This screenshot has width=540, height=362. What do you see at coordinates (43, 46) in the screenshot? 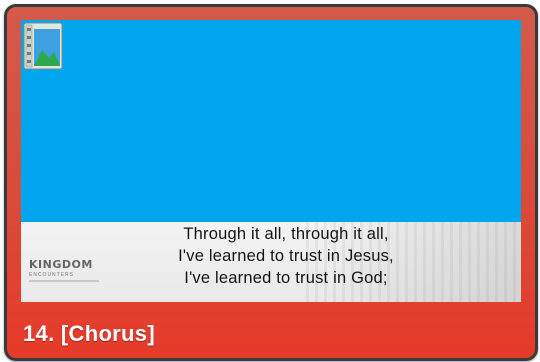
I see `image-media-icon` at bounding box center [43, 46].